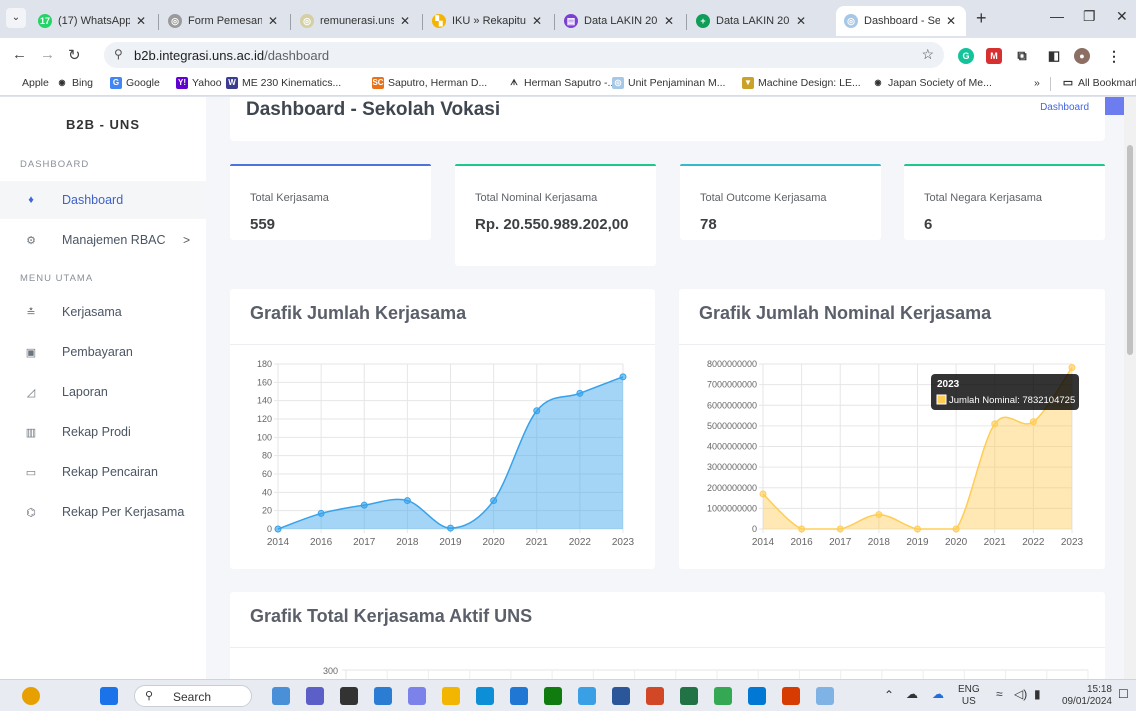 The image size is (1136, 711). I want to click on outlook-icon, so click(587, 696).